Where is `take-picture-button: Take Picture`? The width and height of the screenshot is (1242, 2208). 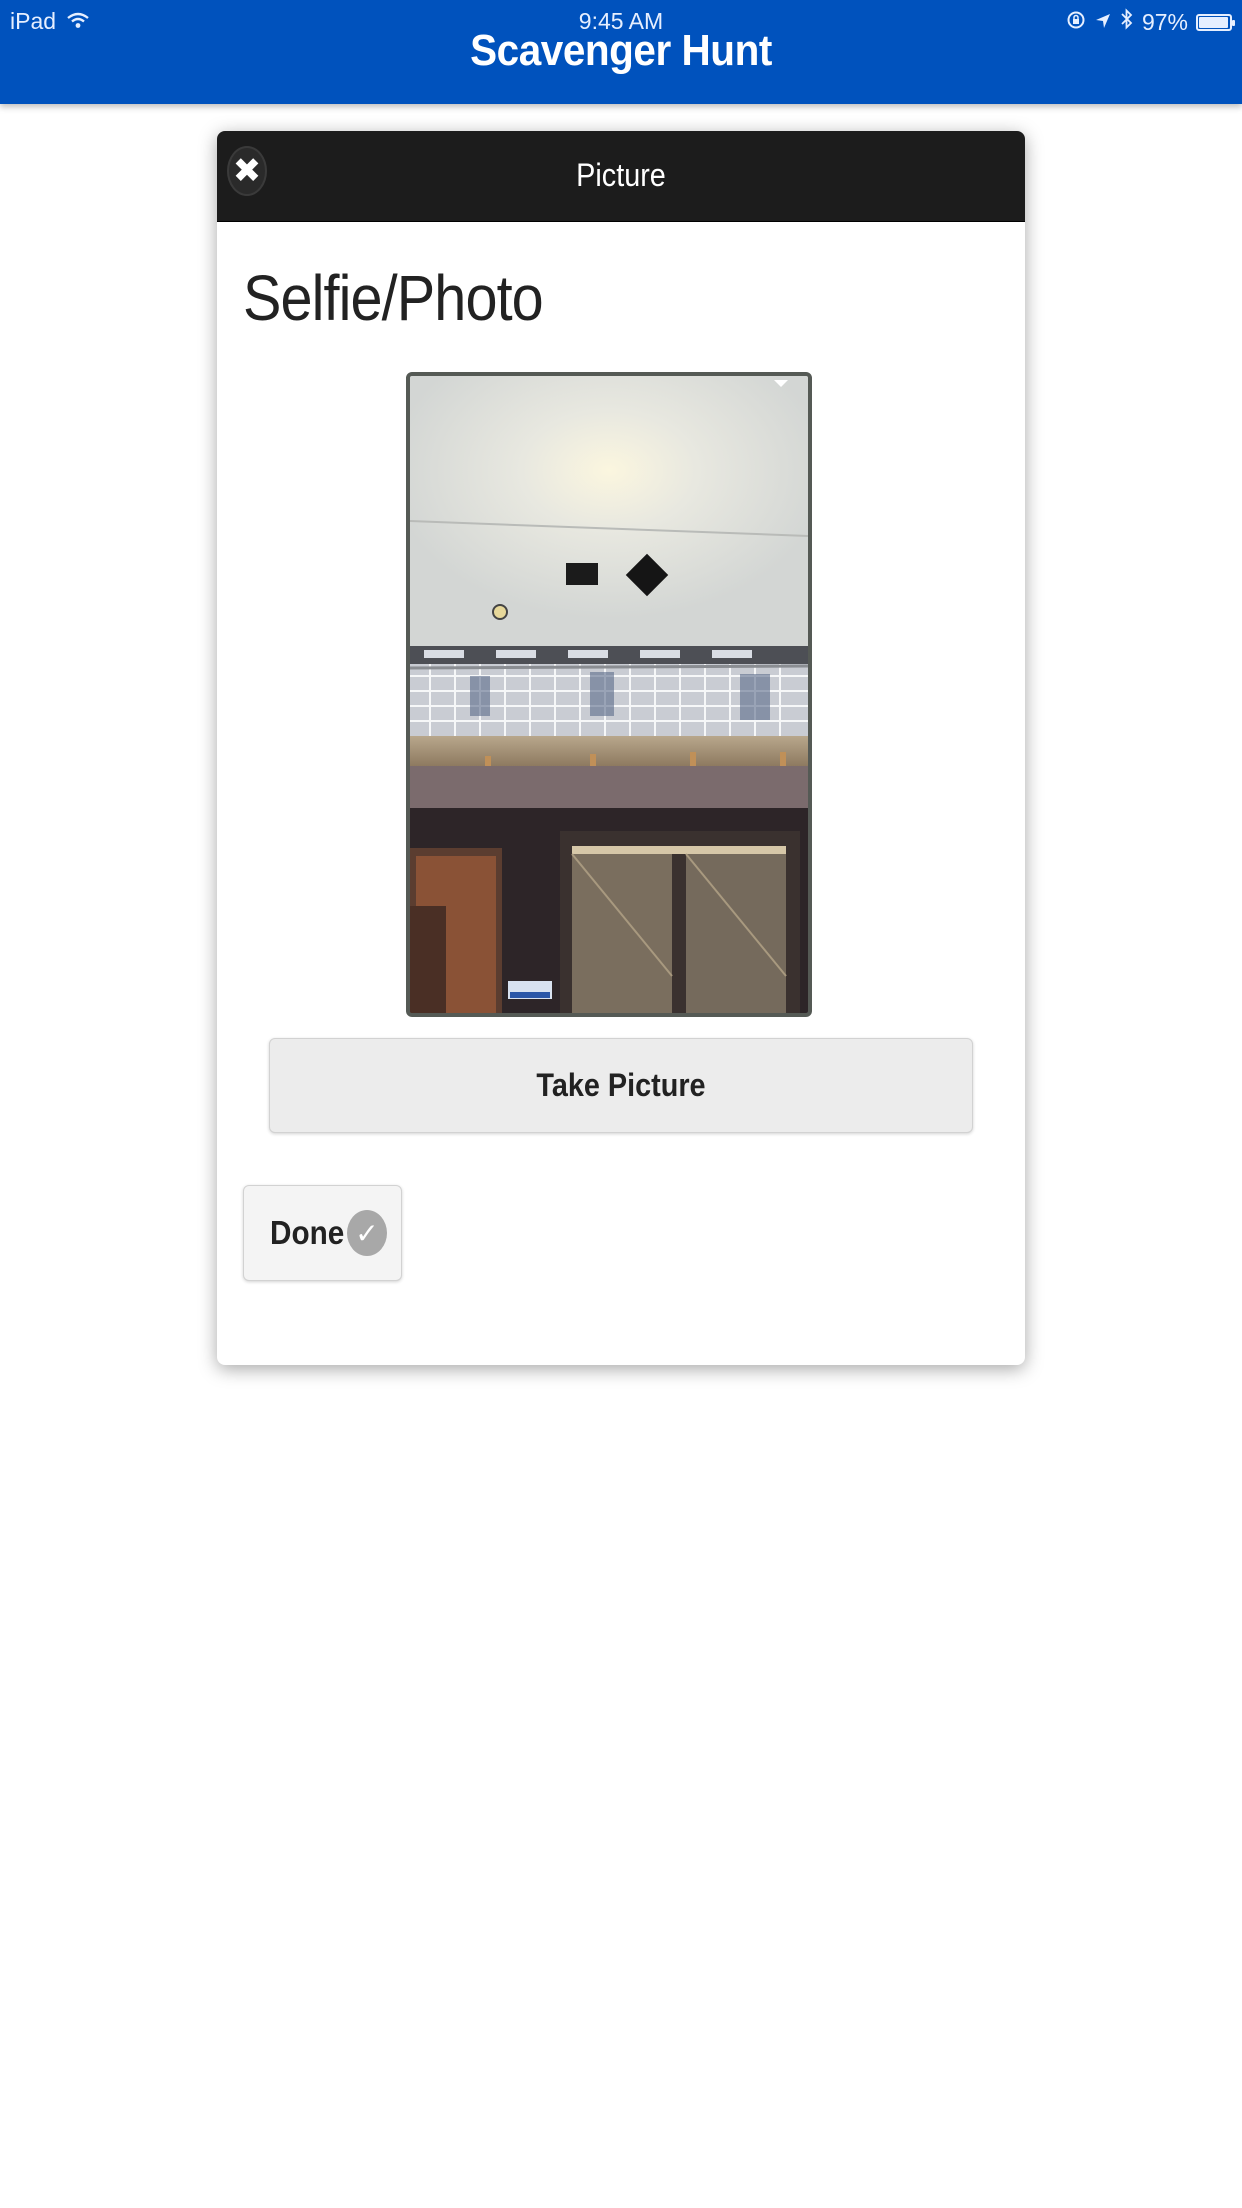
take-picture-button: Take Picture is located at coordinates (621, 1085).